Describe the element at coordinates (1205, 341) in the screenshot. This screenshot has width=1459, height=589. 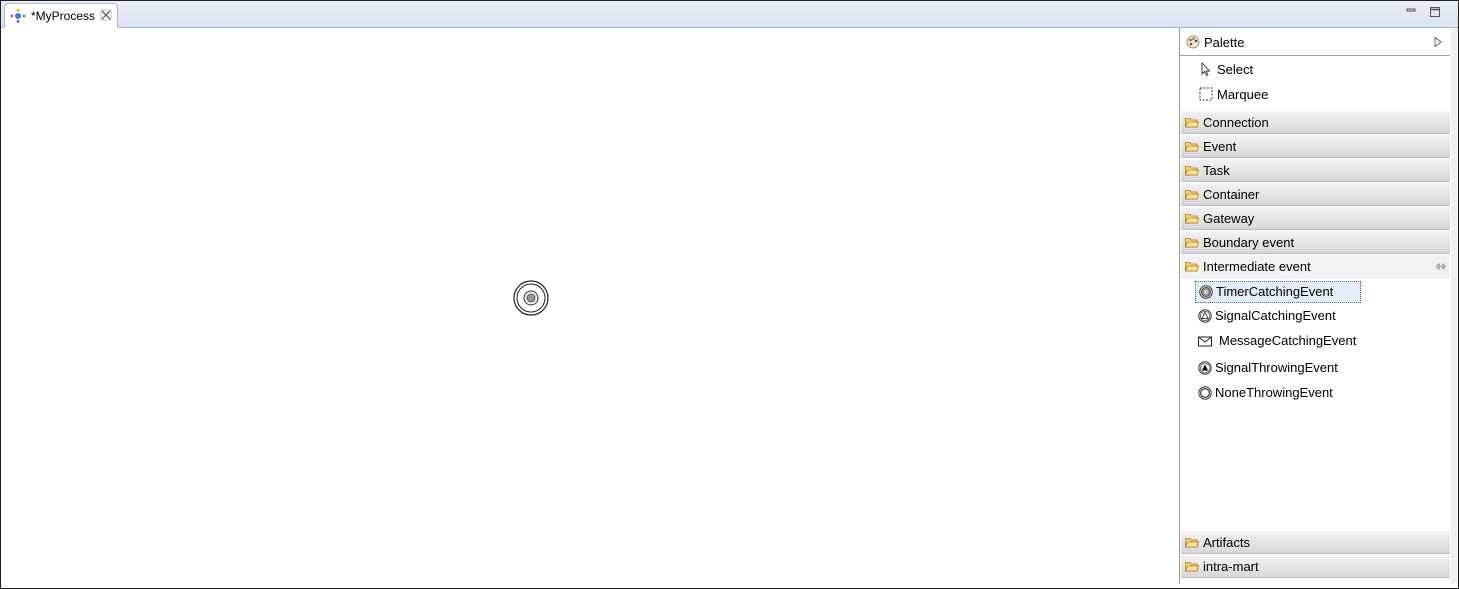
I see `envelope-icon` at that location.